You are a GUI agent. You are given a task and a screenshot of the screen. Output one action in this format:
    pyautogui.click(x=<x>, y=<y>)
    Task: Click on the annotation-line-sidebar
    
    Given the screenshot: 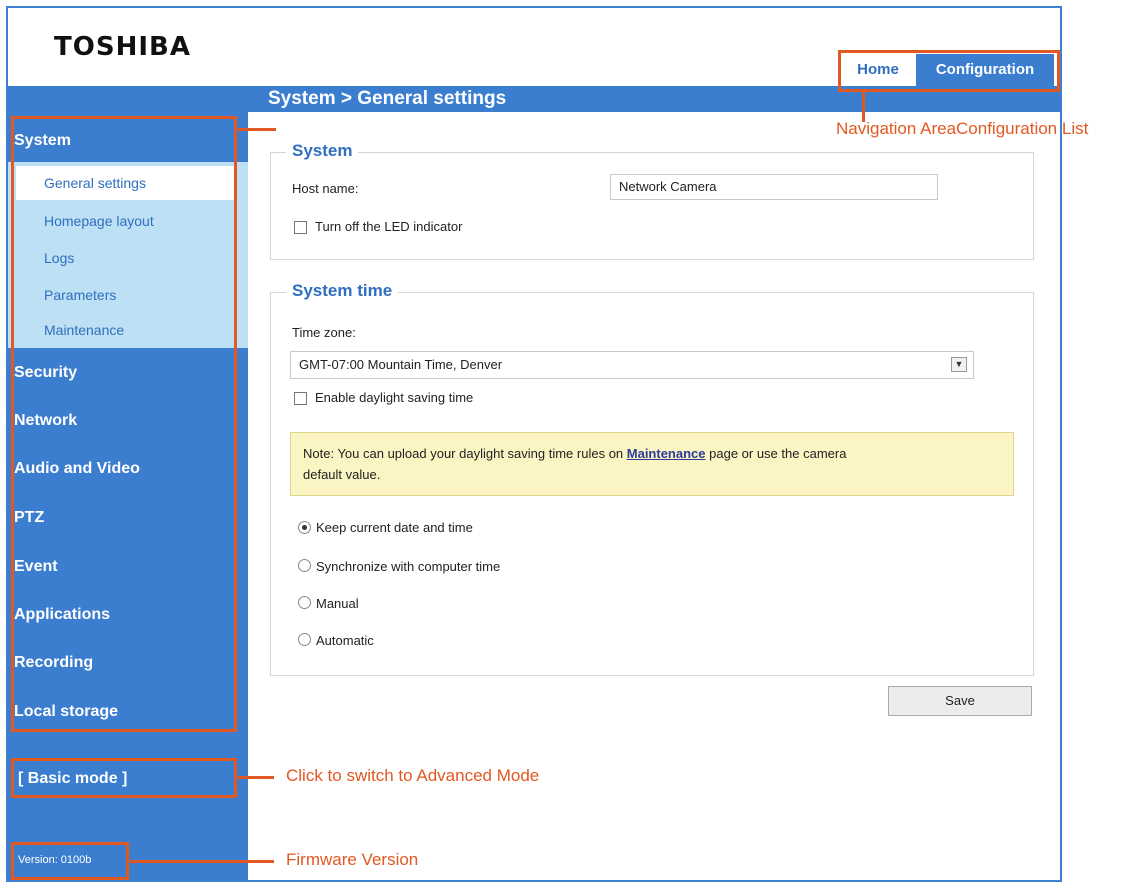 What is the action you would take?
    pyautogui.click(x=257, y=129)
    